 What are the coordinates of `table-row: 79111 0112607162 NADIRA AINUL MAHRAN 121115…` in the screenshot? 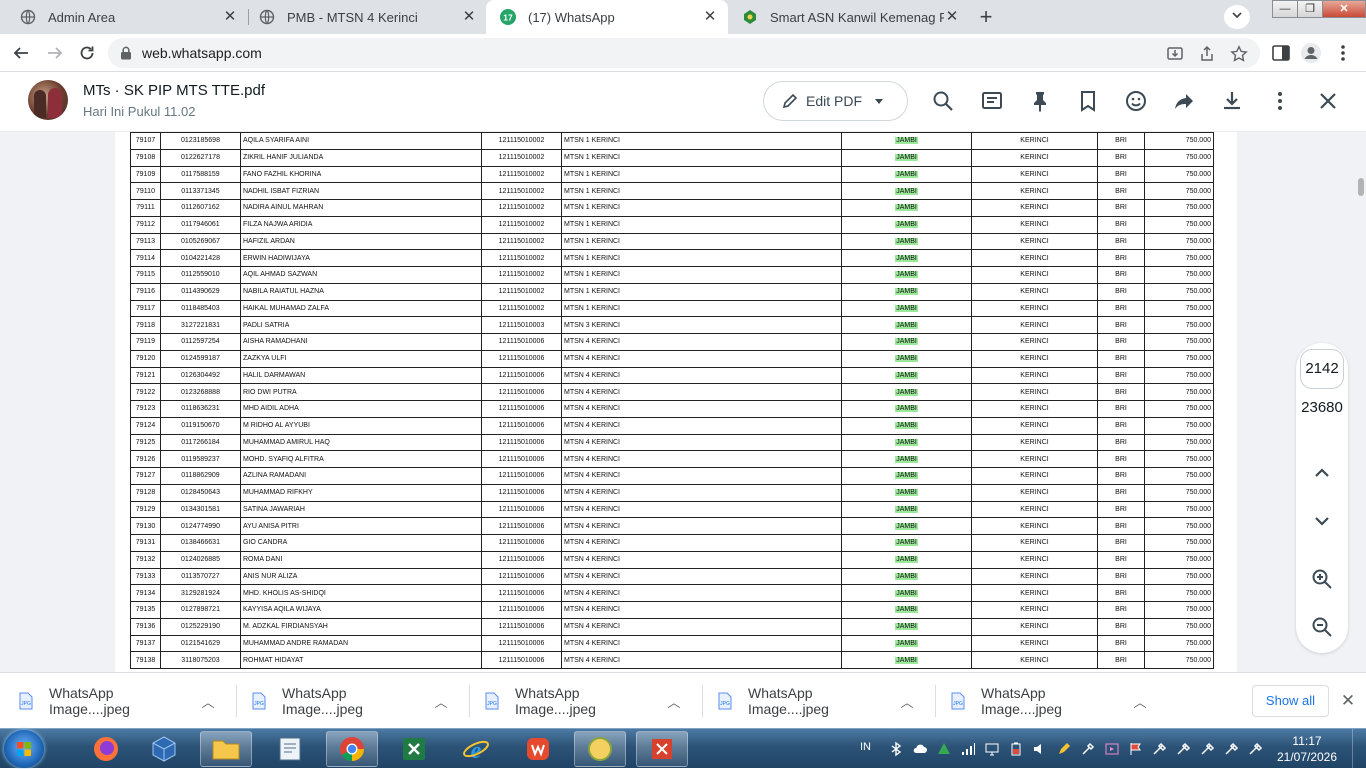 It's located at (672, 208).